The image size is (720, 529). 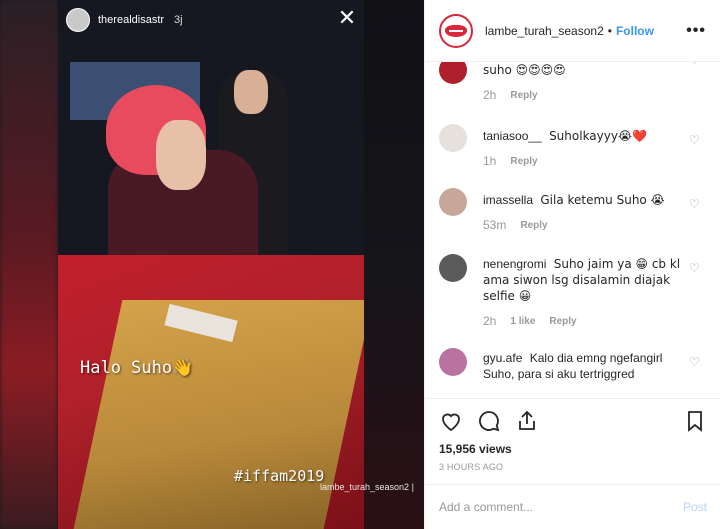 What do you see at coordinates (183, 368) in the screenshot?
I see `waving-hand-icon: 👋` at bounding box center [183, 368].